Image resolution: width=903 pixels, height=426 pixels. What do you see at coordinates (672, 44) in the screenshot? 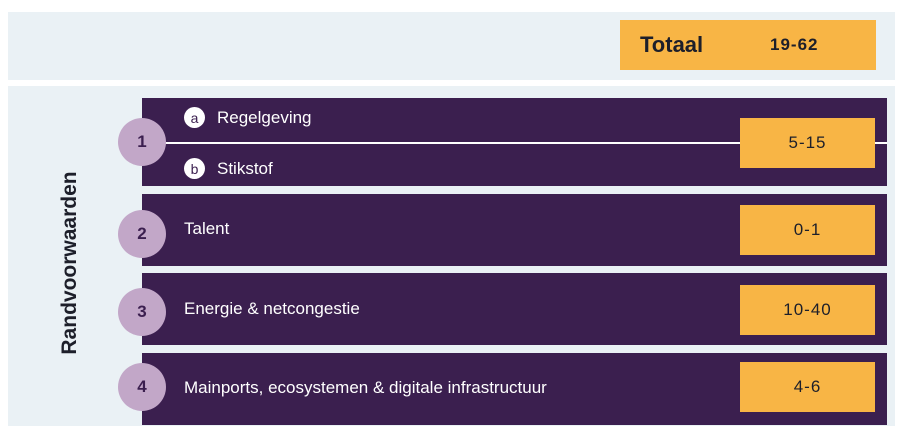
I see `total-label: Totaal` at bounding box center [672, 44].